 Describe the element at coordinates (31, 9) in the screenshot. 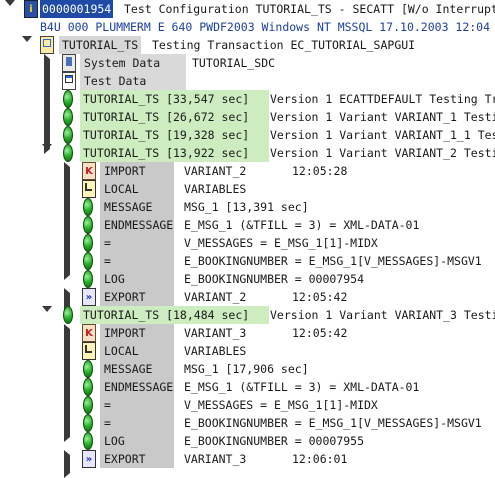

I see `info-icon: i` at that location.